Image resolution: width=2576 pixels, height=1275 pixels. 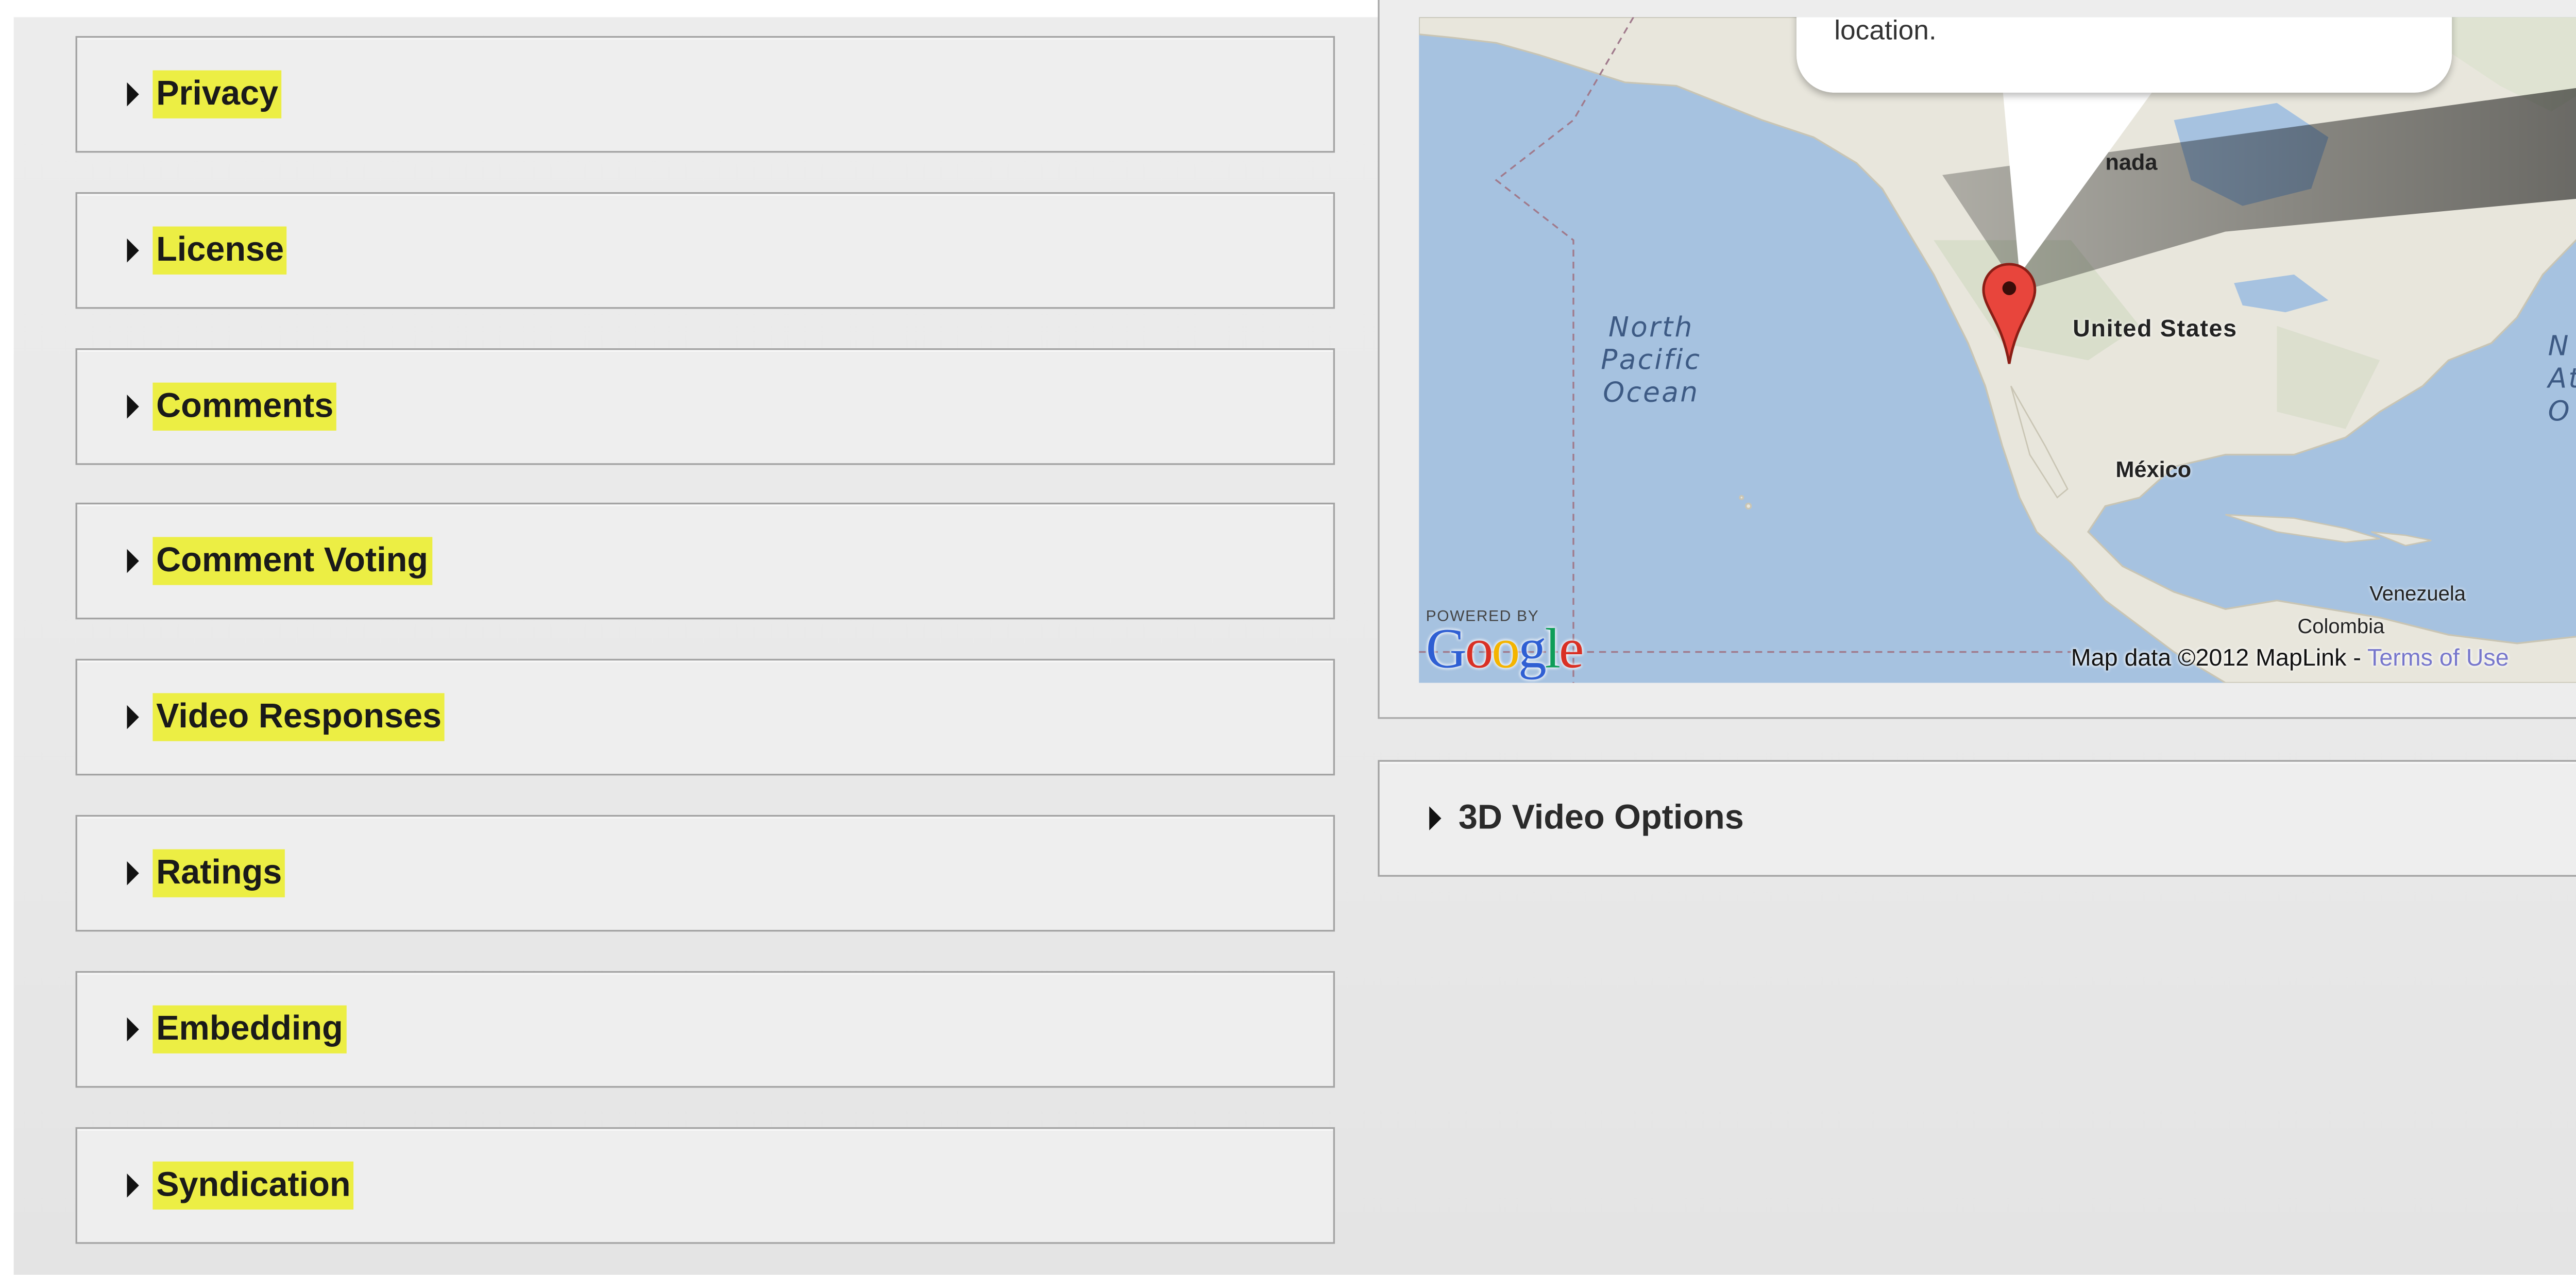 What do you see at coordinates (705, 94) in the screenshot?
I see `section-privacy: Privacy` at bounding box center [705, 94].